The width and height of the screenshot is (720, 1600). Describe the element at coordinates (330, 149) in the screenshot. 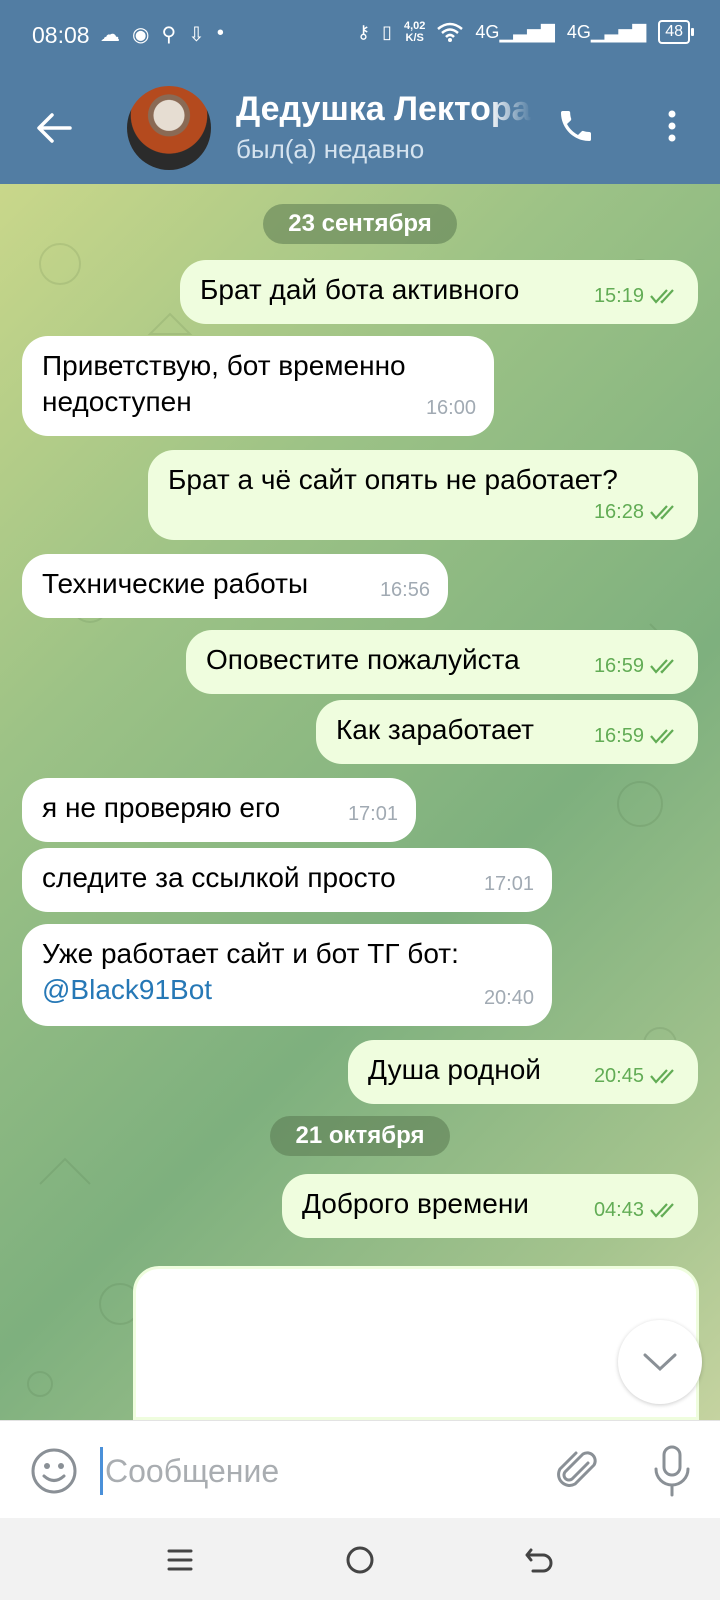

I see `chat-status: был(а) недавно` at that location.